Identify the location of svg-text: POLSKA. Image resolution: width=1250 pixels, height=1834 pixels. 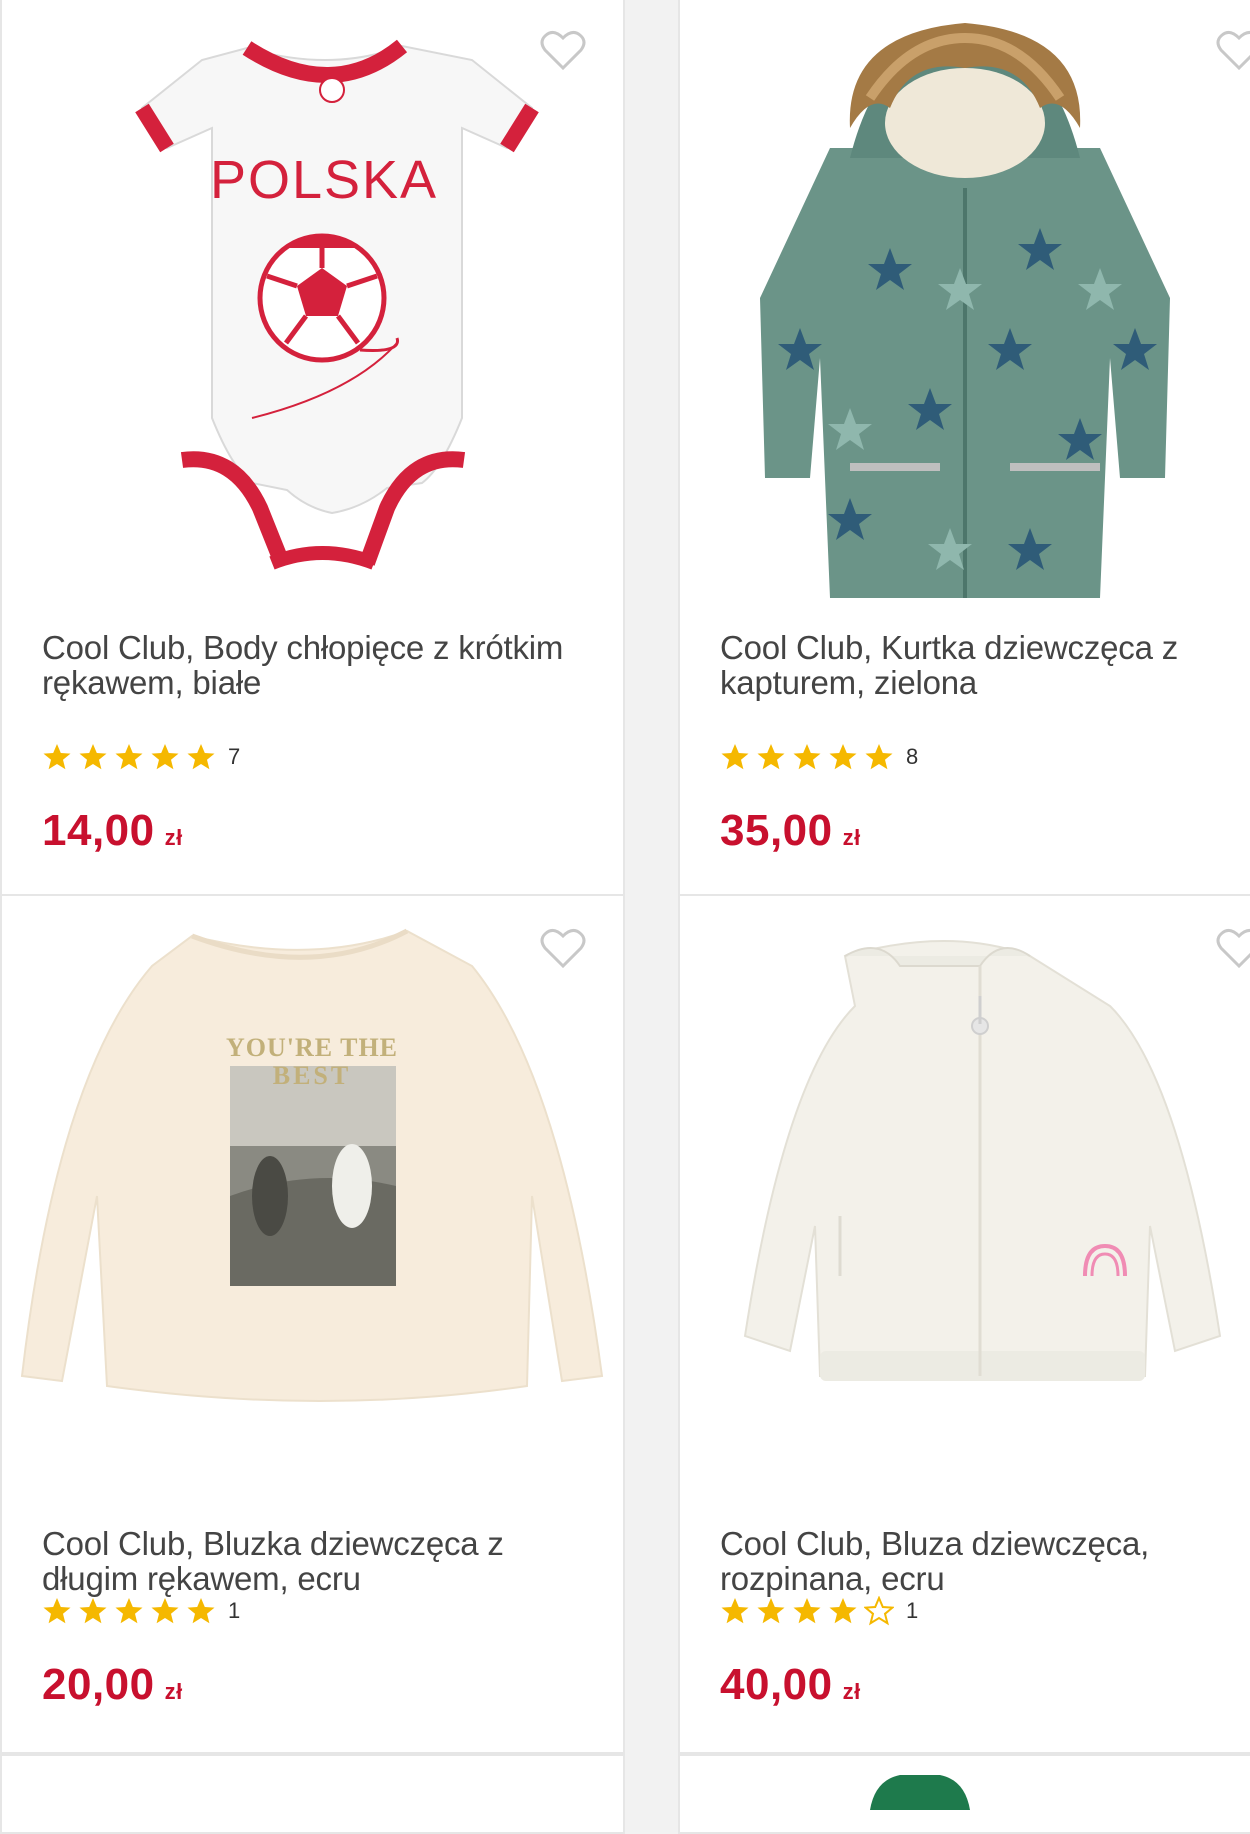
(324, 180).